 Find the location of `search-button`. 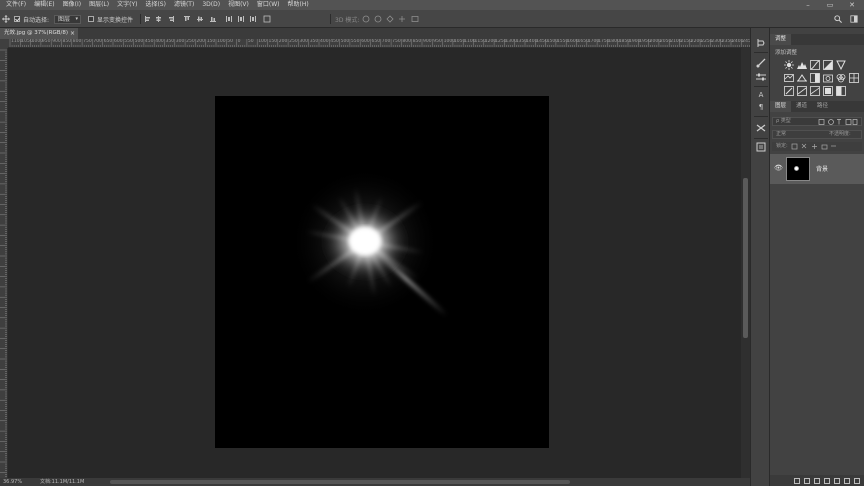

search-button is located at coordinates (838, 19).